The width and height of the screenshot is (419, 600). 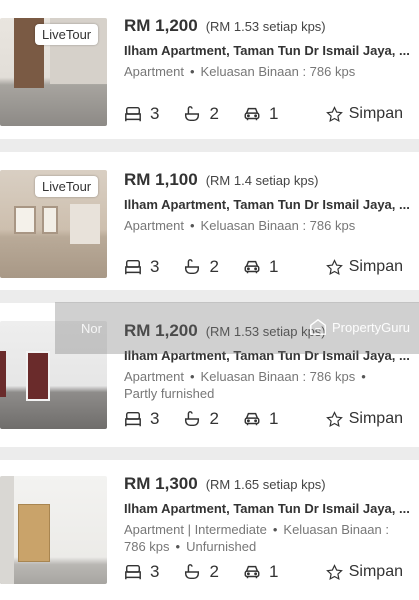 I want to click on propertyguru-logo-icon, so click(x=318, y=326).